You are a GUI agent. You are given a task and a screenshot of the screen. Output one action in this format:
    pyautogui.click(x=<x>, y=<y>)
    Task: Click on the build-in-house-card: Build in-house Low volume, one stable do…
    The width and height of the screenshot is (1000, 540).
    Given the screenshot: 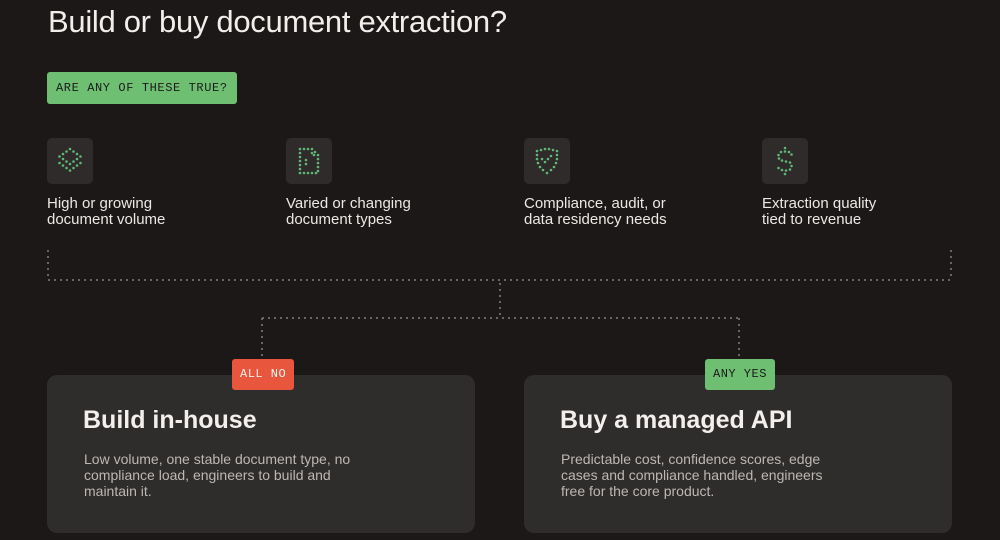 What is the action you would take?
    pyautogui.click(x=261, y=454)
    